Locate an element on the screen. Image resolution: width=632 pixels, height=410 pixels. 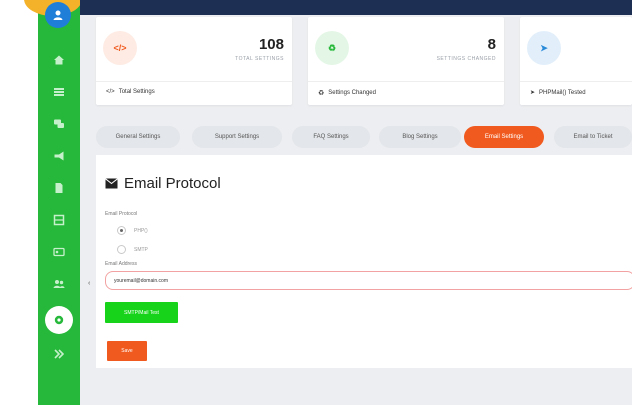
tab-email-to-ticket: Email to Ticket is located at coordinates (593, 137).